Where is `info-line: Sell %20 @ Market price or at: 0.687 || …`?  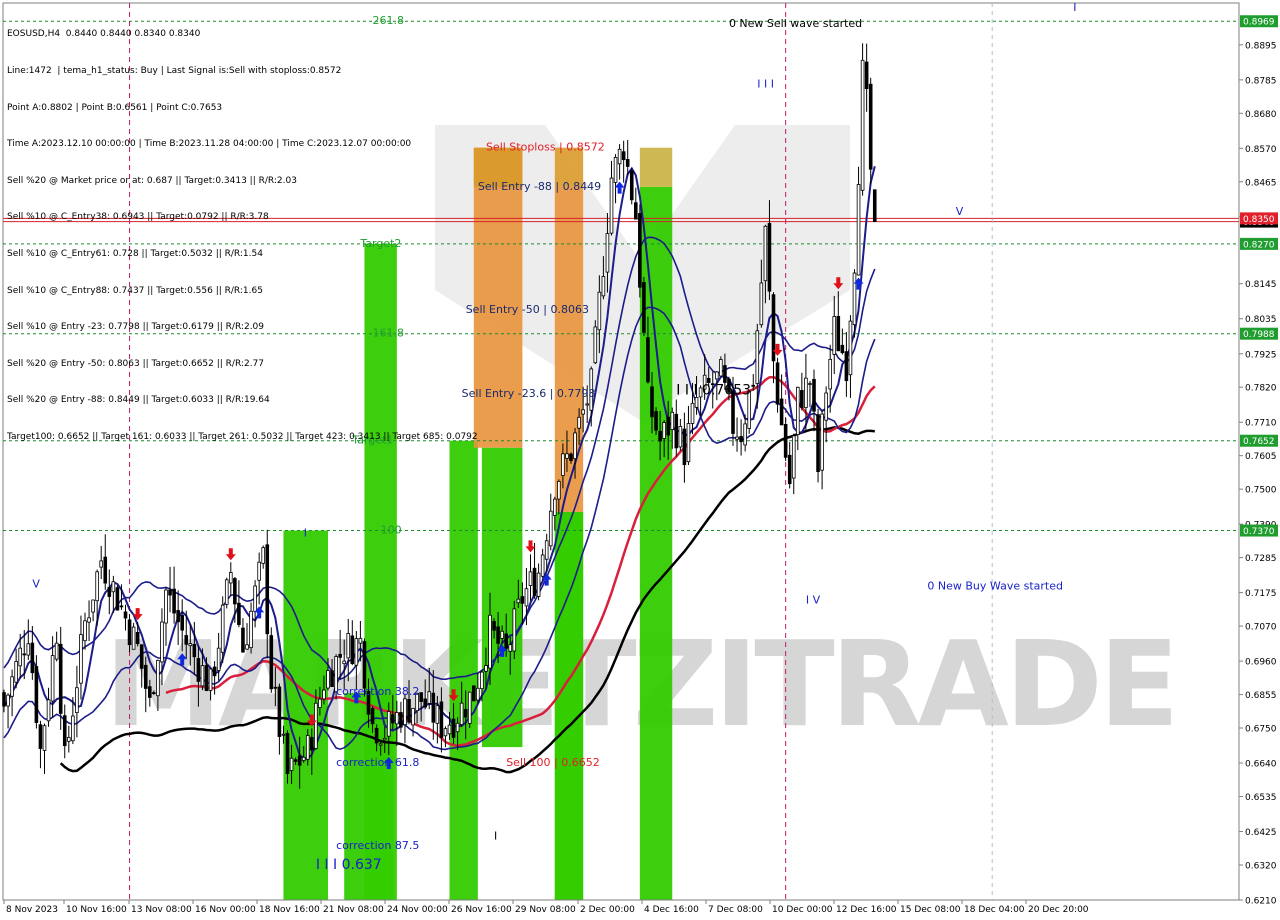 info-line: Sell %20 @ Market price or at: 0.687 || … is located at coordinates (152, 180).